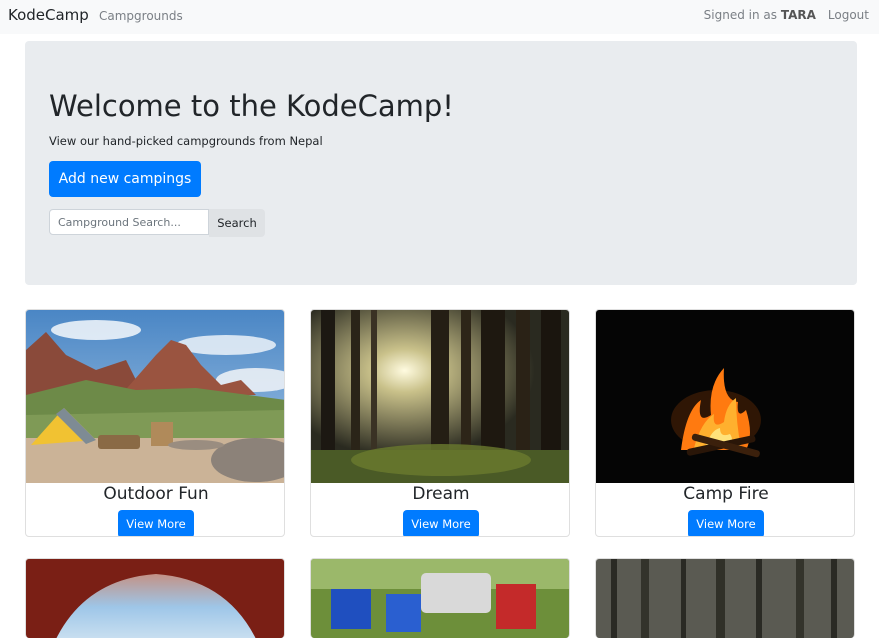 This screenshot has height=638, width=879. What do you see at coordinates (740, 15) in the screenshot?
I see `signed-in-prefix: Signed in as` at bounding box center [740, 15].